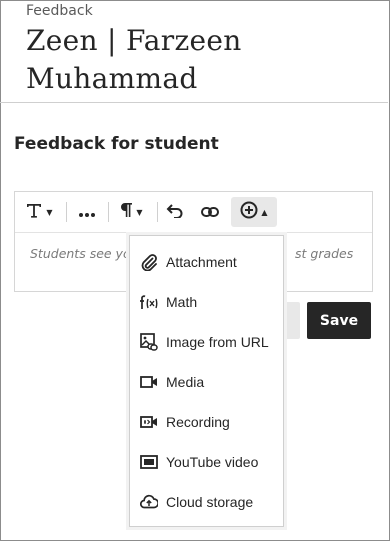  I want to click on editor-placeholder: Students see you st grades, so click(191, 253).